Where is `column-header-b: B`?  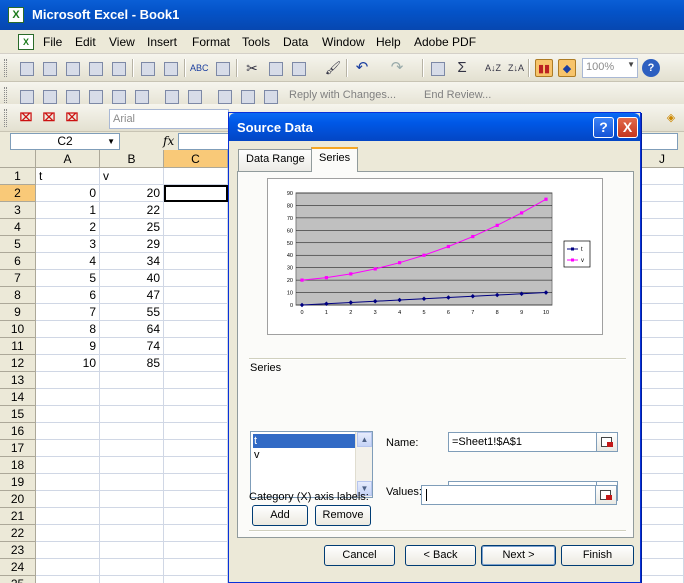 column-header-b: B is located at coordinates (132, 159).